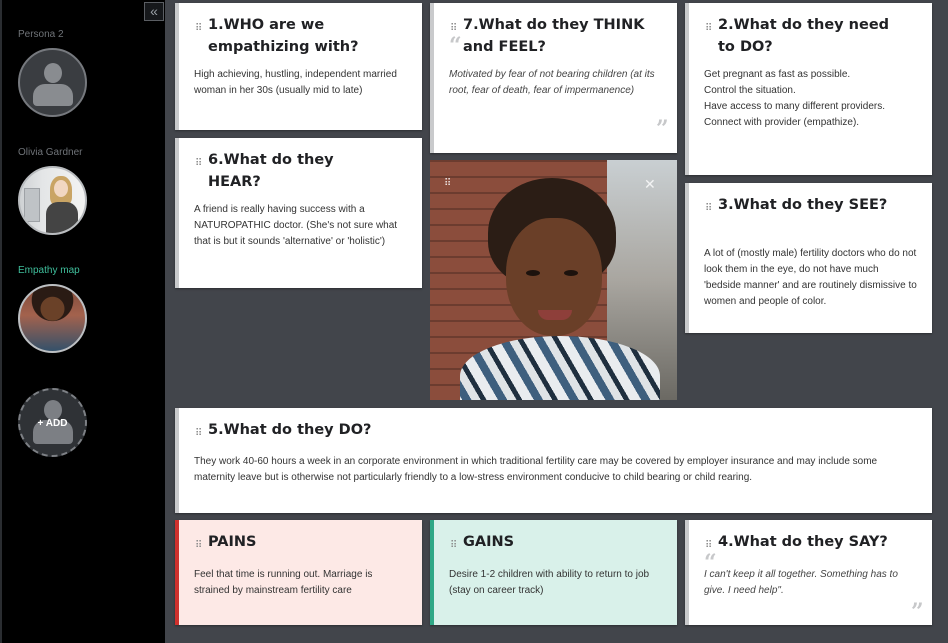  Describe the element at coordinates (504, 47) in the screenshot. I see `card-think-title-line2: and FEEL?` at that location.